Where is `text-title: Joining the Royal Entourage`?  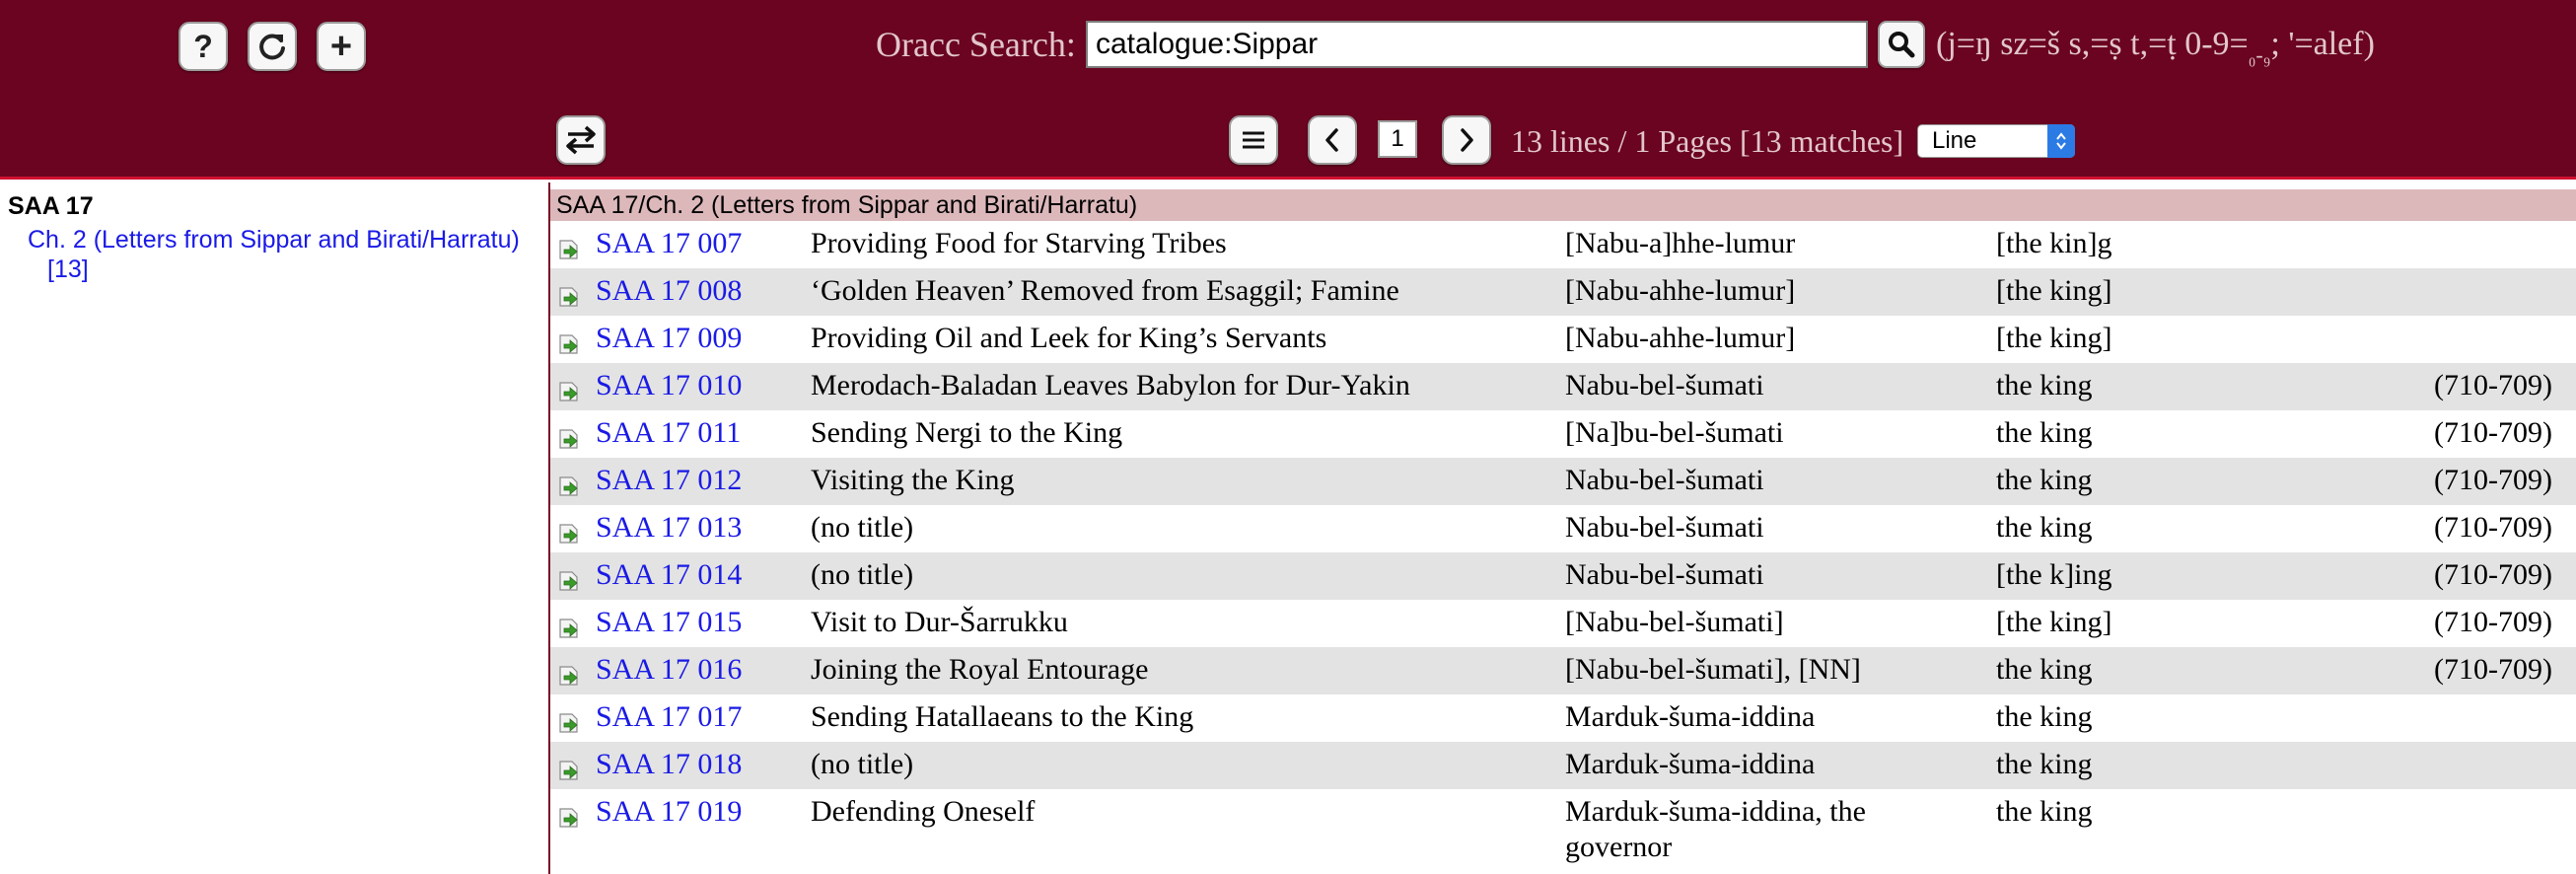 text-title: Joining the Royal Entourage is located at coordinates (980, 669).